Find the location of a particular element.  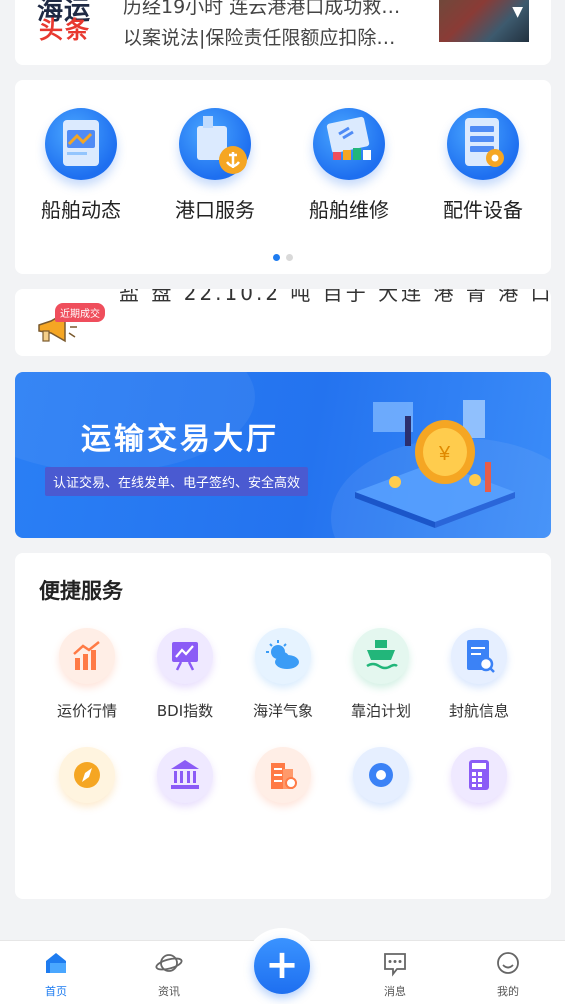

building-search-icon is located at coordinates (283, 775).